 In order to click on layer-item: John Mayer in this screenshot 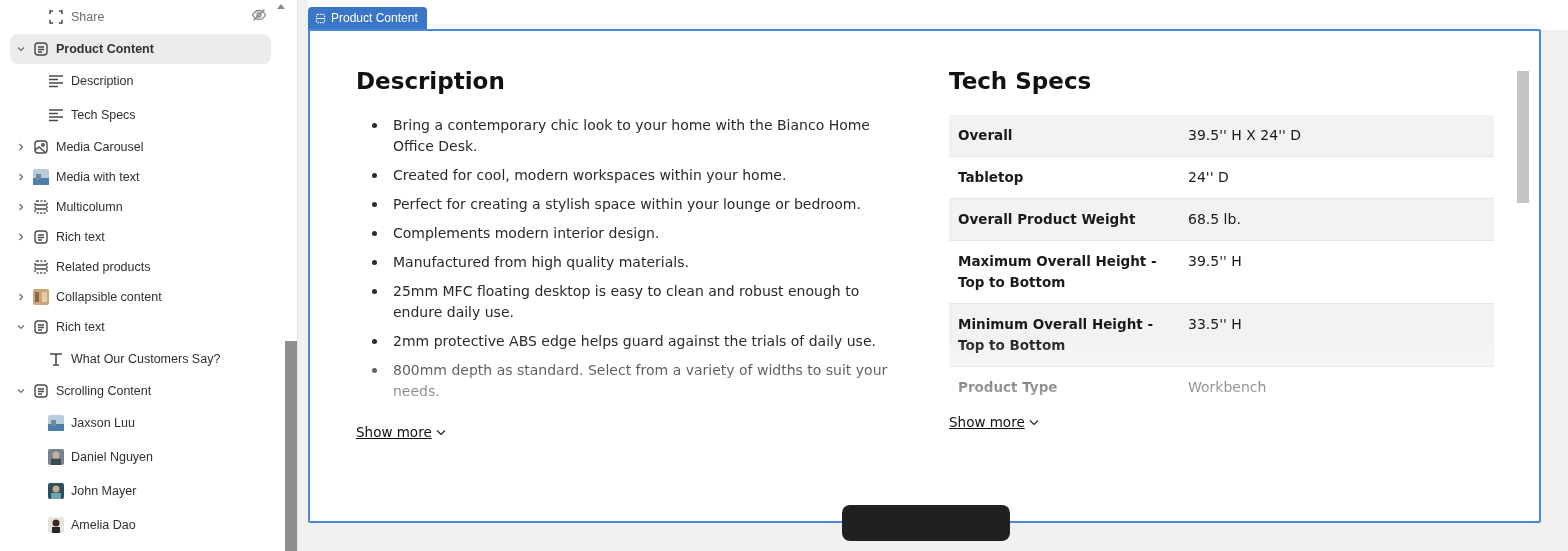, I will do `click(140, 491)`.